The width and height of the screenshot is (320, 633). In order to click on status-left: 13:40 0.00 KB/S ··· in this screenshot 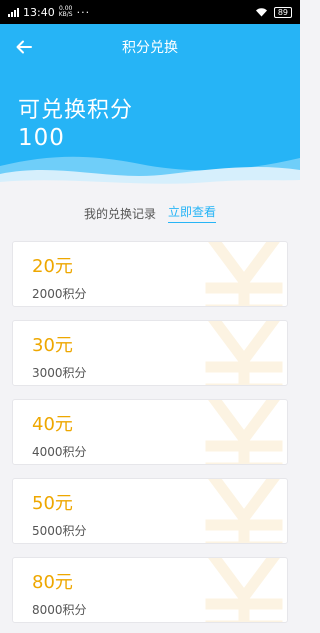, I will do `click(49, 12)`.